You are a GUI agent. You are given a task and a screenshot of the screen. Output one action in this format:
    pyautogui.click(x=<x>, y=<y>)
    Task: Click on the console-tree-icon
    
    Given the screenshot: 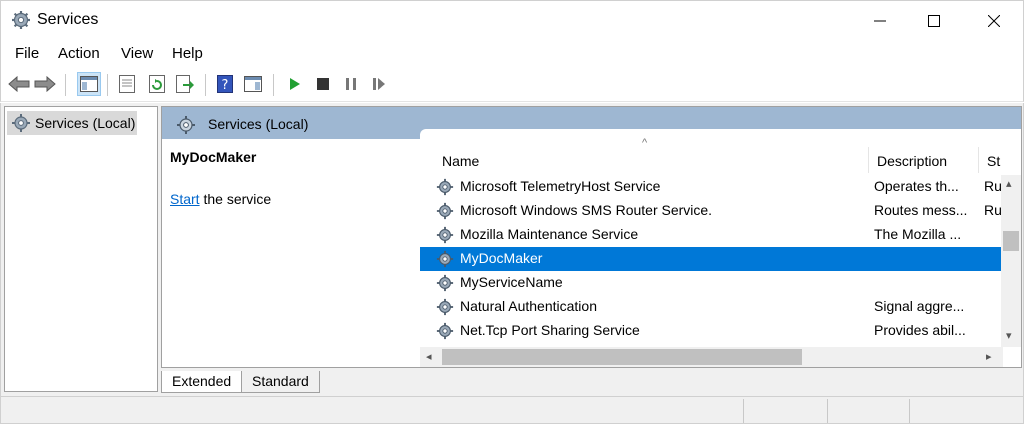 What is the action you would take?
    pyautogui.click(x=89, y=84)
    